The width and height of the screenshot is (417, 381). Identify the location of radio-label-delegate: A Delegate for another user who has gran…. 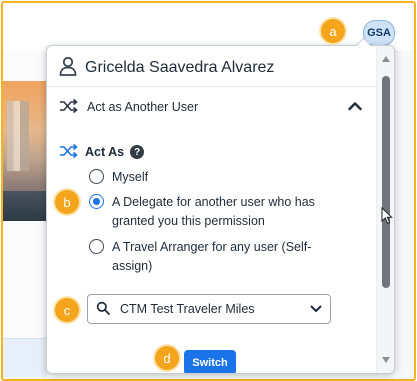
(213, 211).